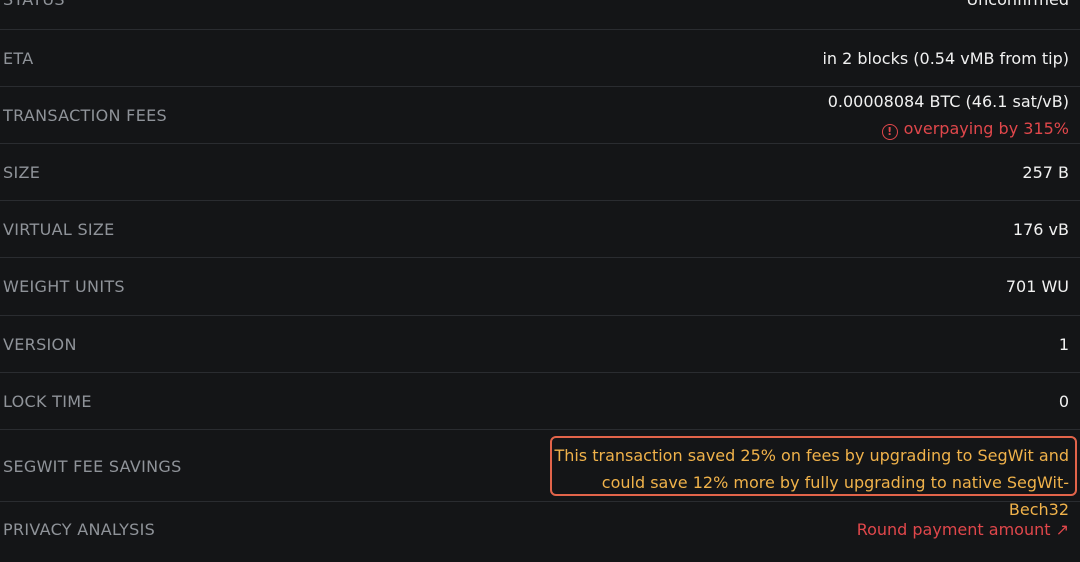  What do you see at coordinates (40, 344) in the screenshot?
I see `version-label: VERSION` at bounding box center [40, 344].